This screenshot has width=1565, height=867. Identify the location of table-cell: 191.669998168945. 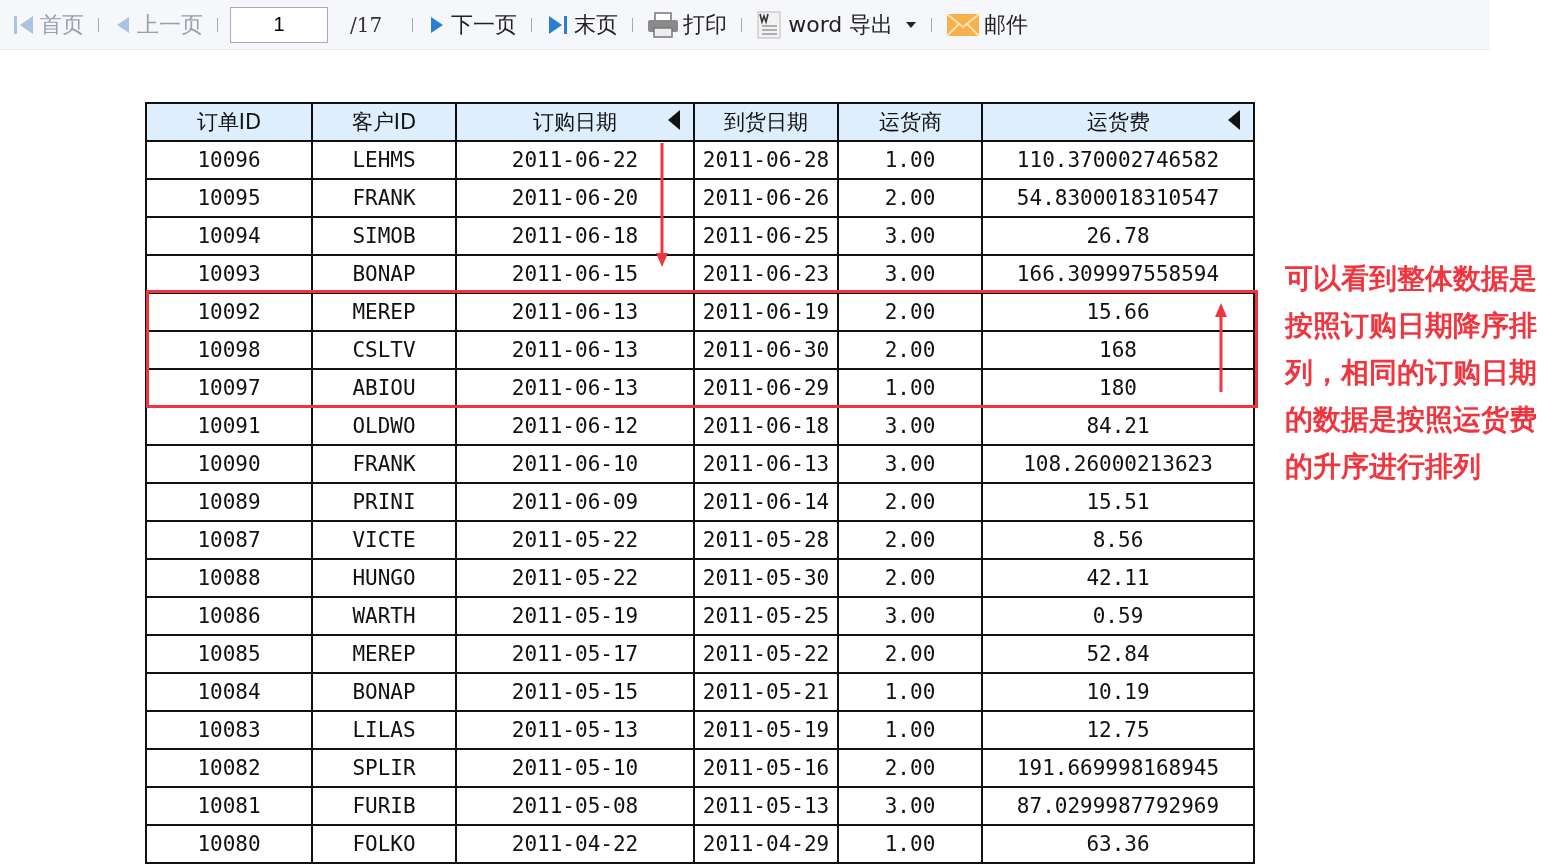
(1118, 768).